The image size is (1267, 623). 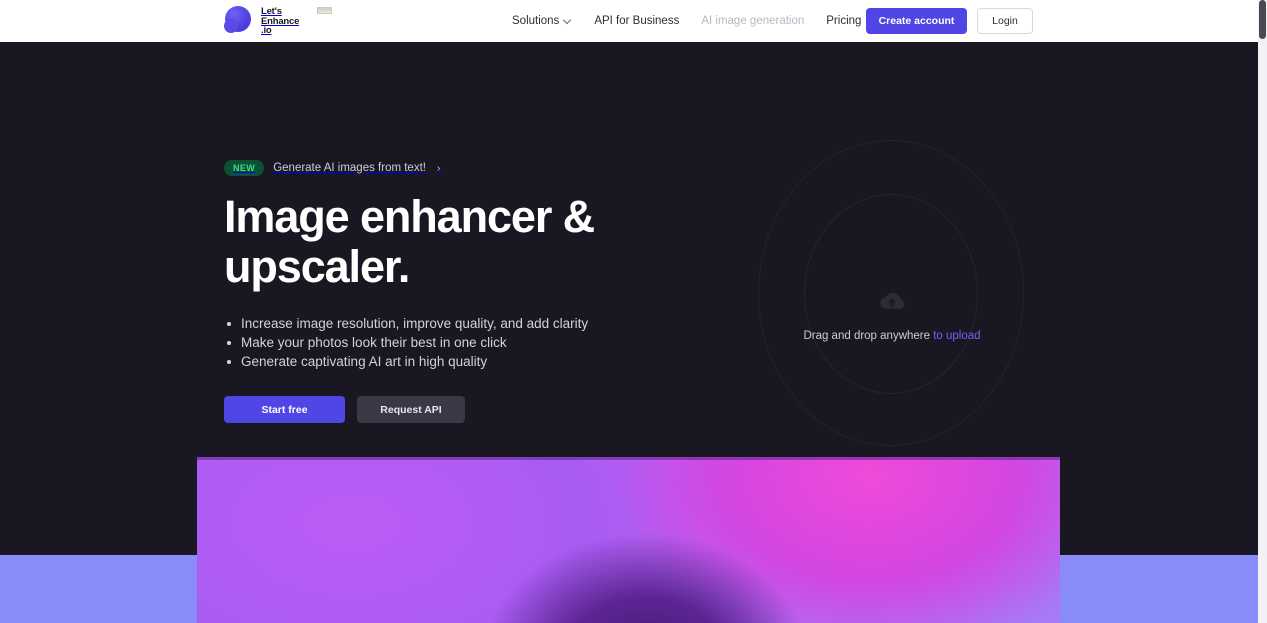 I want to click on header-actions: Create account Login, so click(x=949, y=21).